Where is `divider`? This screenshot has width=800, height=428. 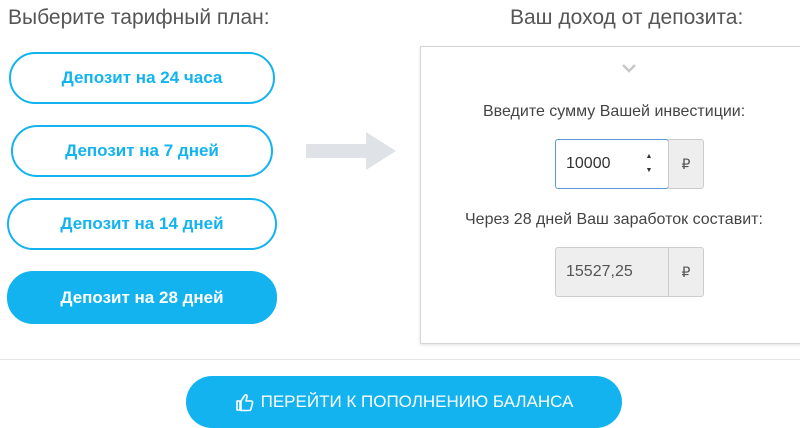
divider is located at coordinates (400, 359).